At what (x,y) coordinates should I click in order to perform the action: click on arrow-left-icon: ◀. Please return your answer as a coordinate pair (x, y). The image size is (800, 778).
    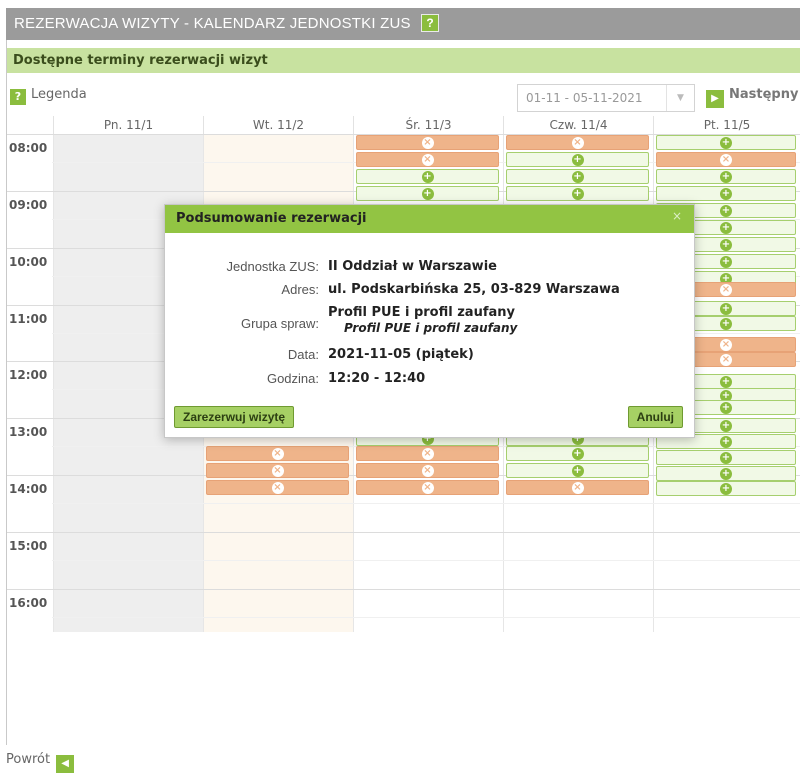
    Looking at the image, I should click on (65, 764).